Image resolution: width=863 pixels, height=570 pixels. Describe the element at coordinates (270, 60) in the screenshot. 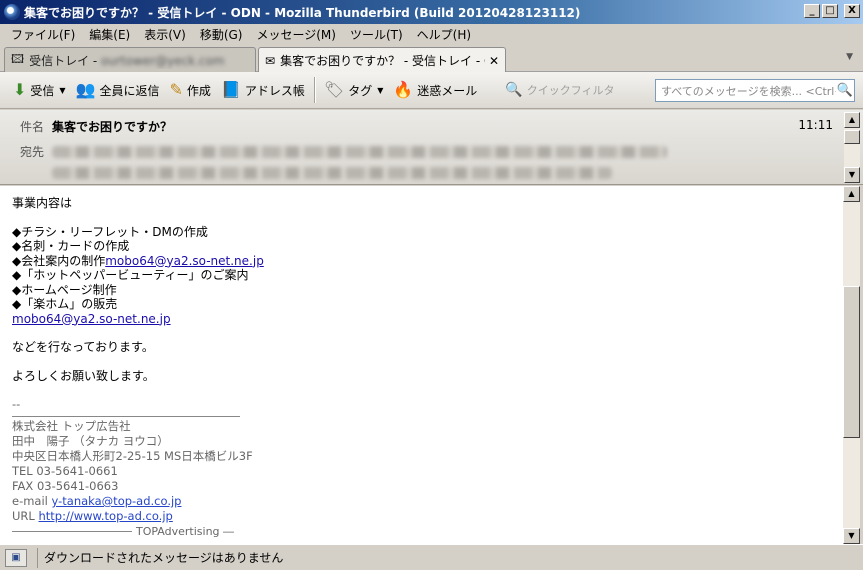

I see `envelope-icon: ✉` at that location.